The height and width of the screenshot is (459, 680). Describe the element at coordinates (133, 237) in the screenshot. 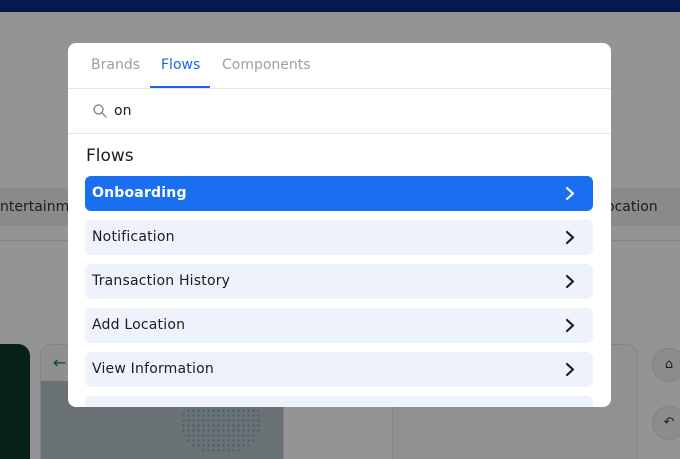

I see `list-item-label: Notification` at that location.